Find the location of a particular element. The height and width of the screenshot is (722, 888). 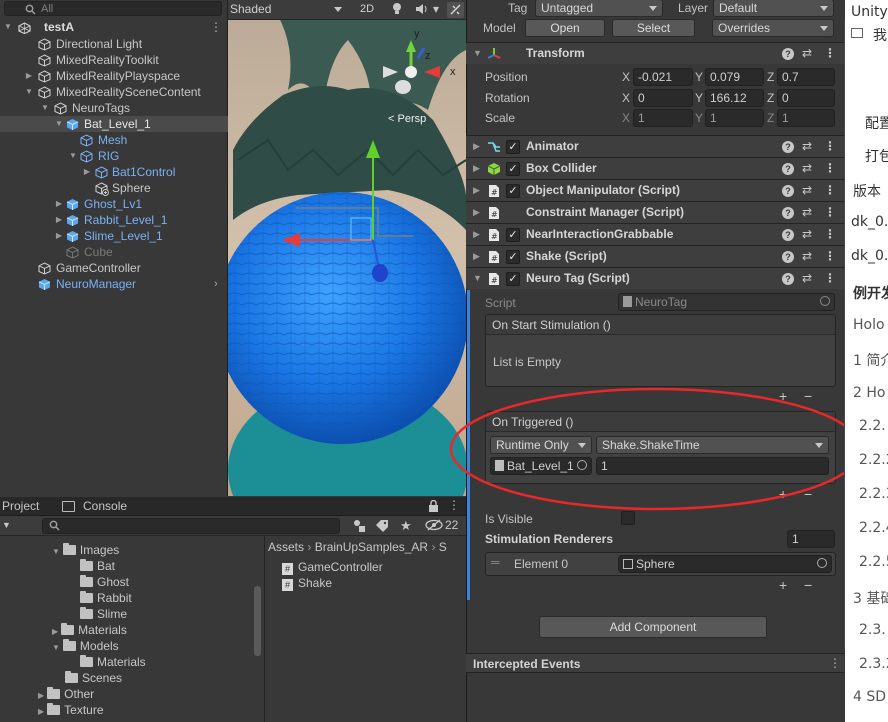

hierarchy-search-input: All is located at coordinates (113, 8).